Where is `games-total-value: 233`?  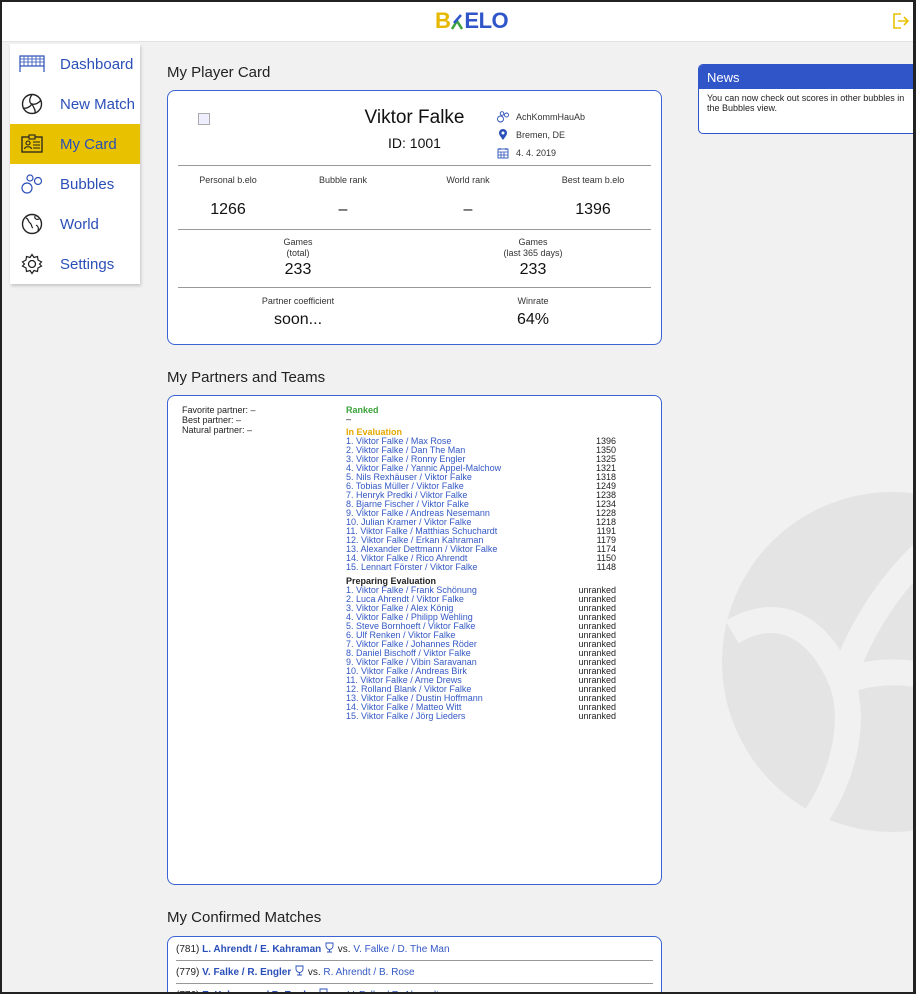 games-total-value: 233 is located at coordinates (298, 269).